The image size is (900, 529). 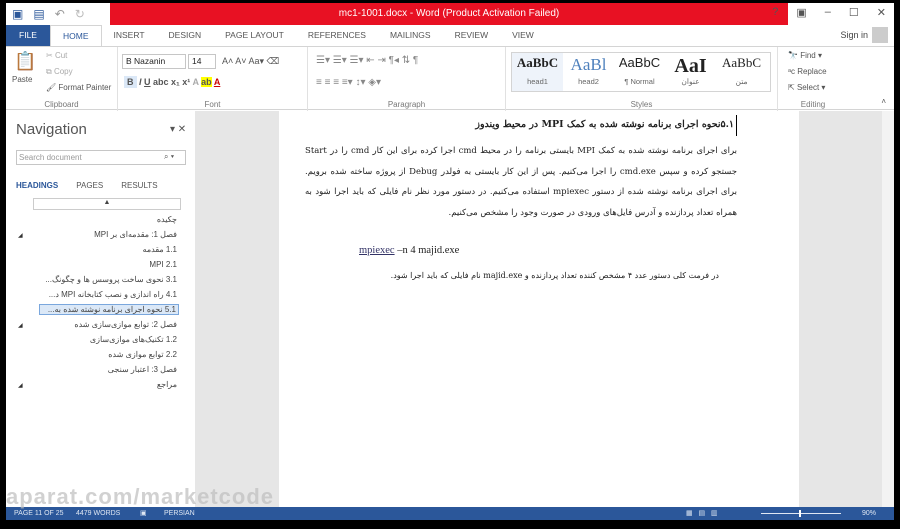 What do you see at coordinates (641, 104) in the screenshot?
I see `styles-label: Styles` at bounding box center [641, 104].